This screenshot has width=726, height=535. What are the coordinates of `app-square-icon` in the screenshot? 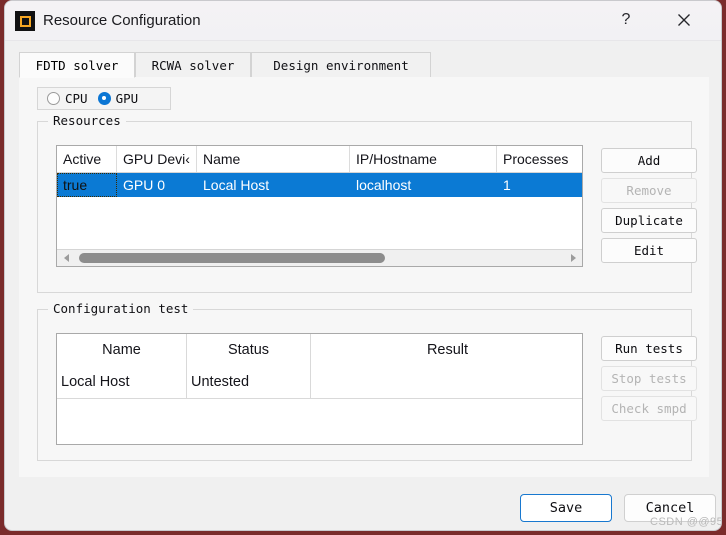 It's located at (25, 21).